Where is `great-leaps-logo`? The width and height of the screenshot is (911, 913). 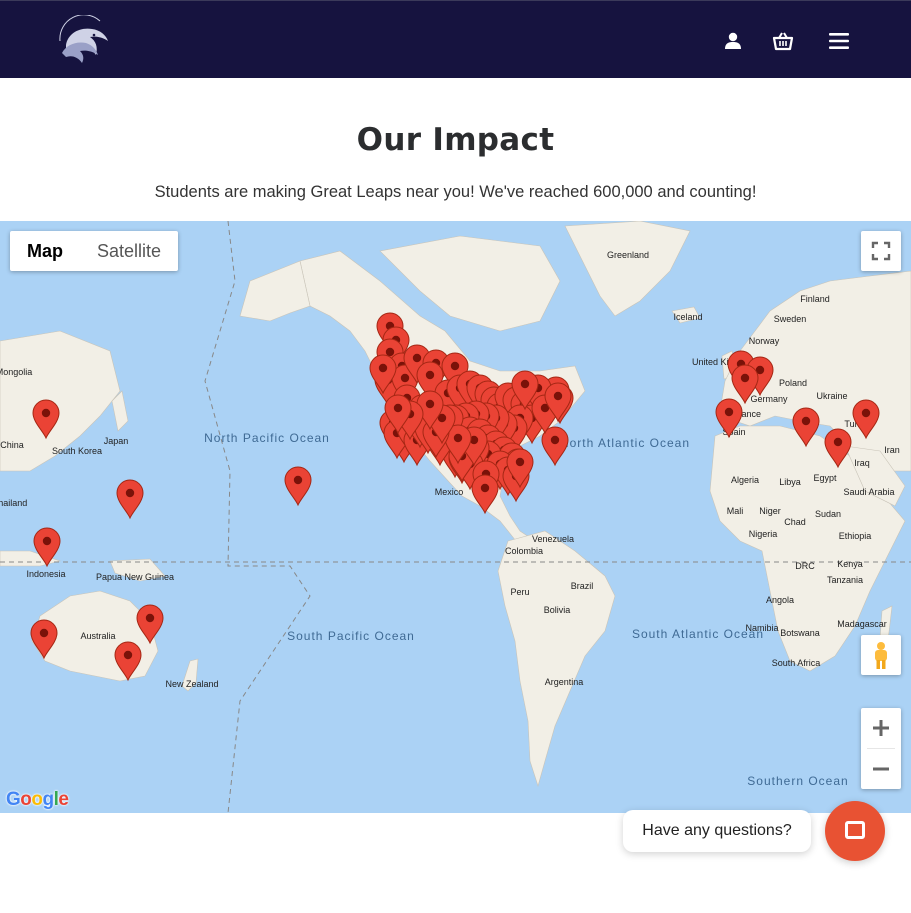
great-leaps-logo is located at coordinates (84, 40).